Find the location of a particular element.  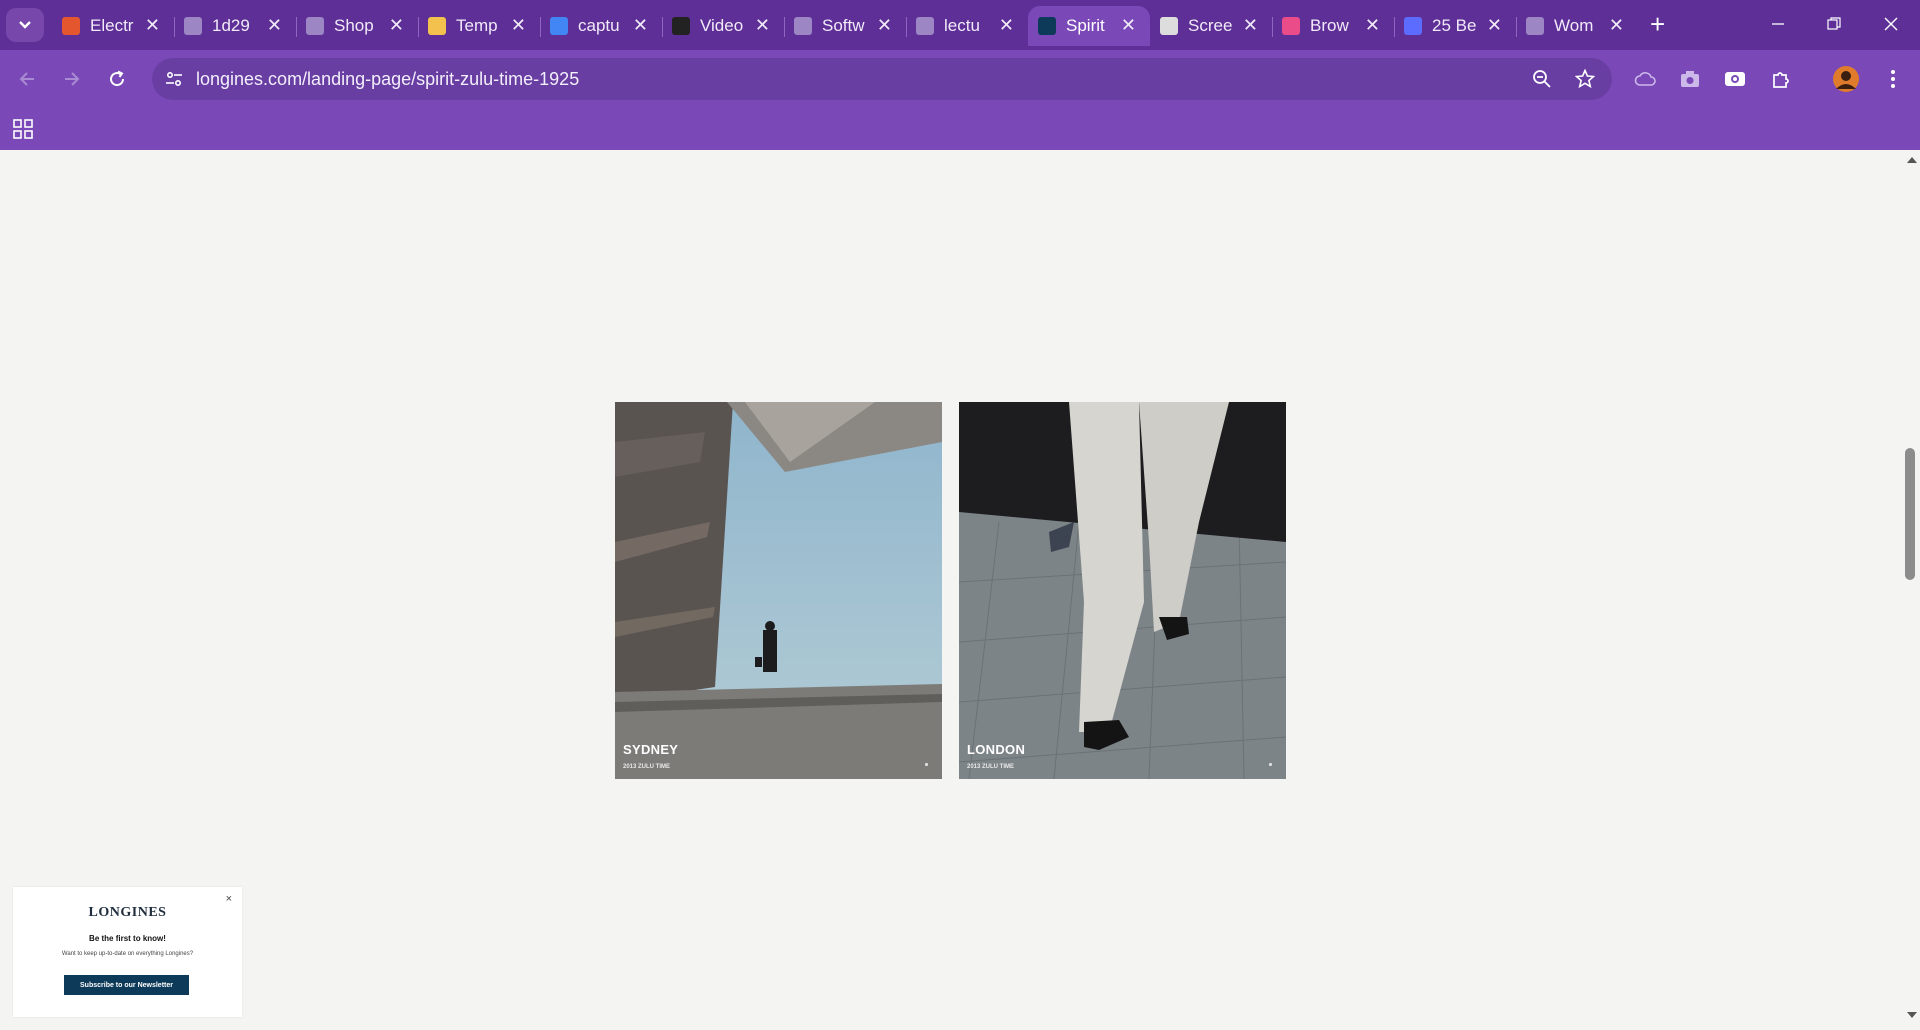

site-info-icon is located at coordinates (174, 79).